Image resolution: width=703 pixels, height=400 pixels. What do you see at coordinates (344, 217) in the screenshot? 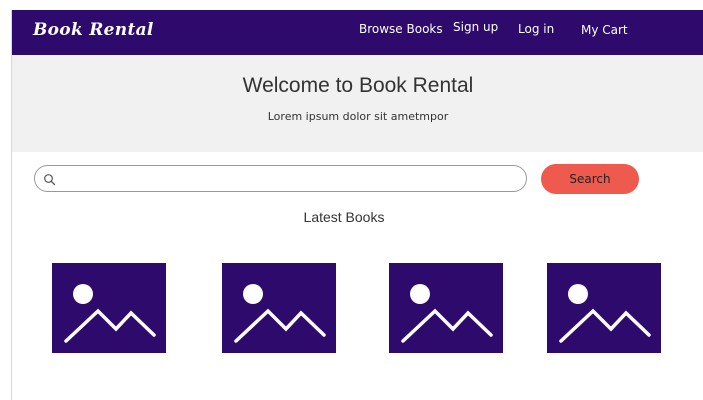
I see `latest-books-title: Latest Books` at bounding box center [344, 217].